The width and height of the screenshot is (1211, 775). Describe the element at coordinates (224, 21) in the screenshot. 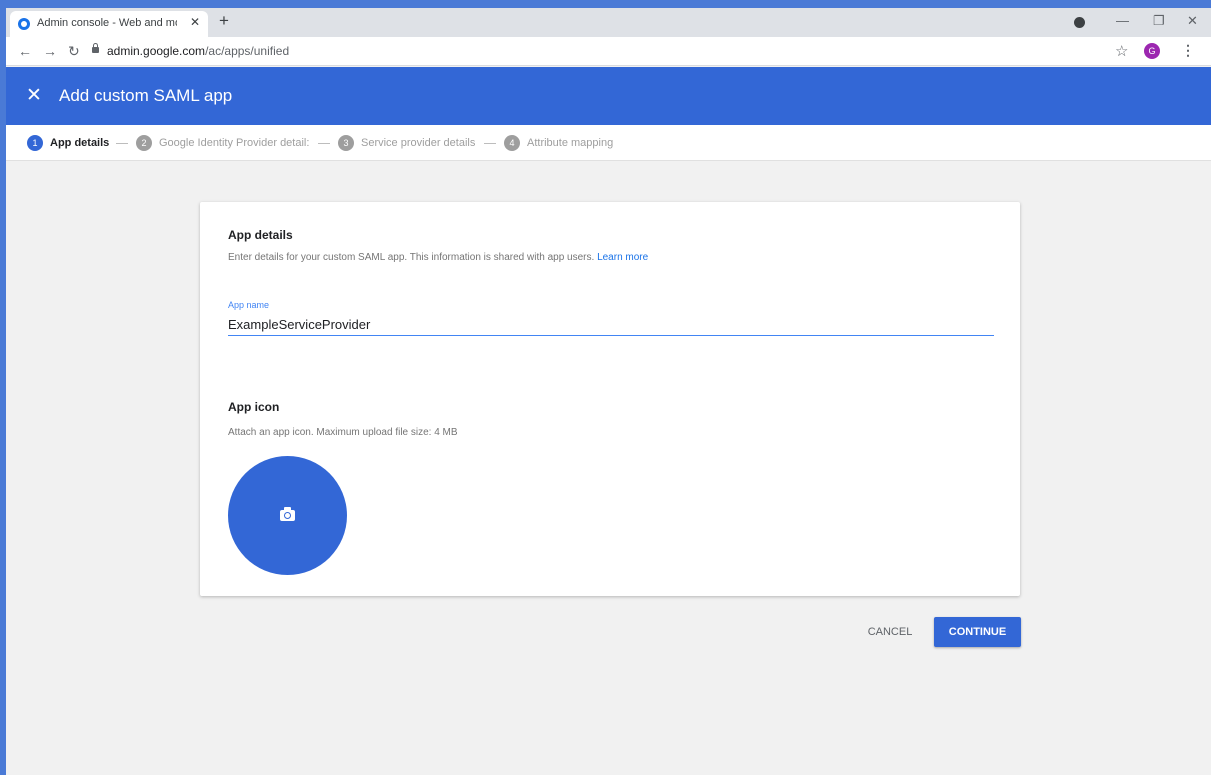

I see `new-tab-button: +` at that location.